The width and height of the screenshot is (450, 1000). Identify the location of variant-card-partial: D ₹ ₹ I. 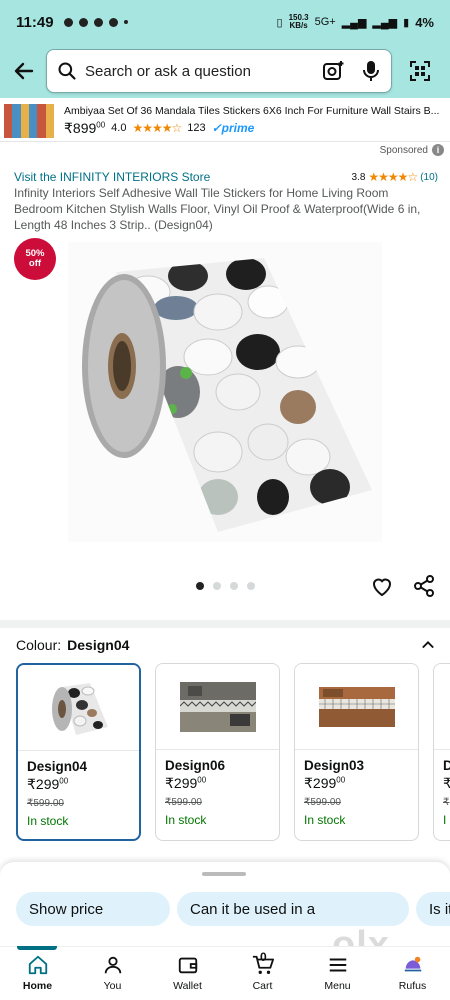
(441, 752).